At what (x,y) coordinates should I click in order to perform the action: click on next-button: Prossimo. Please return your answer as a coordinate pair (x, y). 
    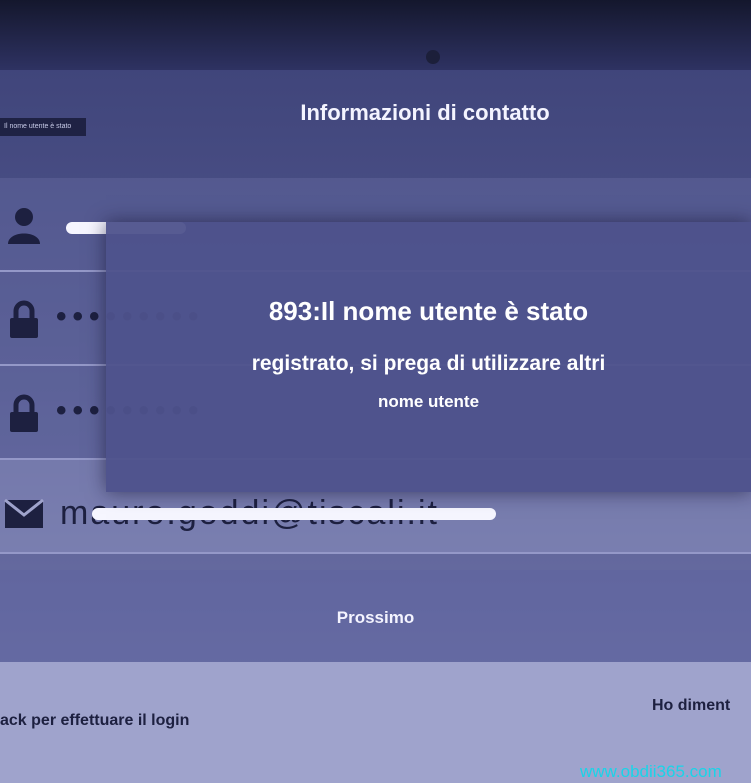
    Looking at the image, I should click on (375, 616).